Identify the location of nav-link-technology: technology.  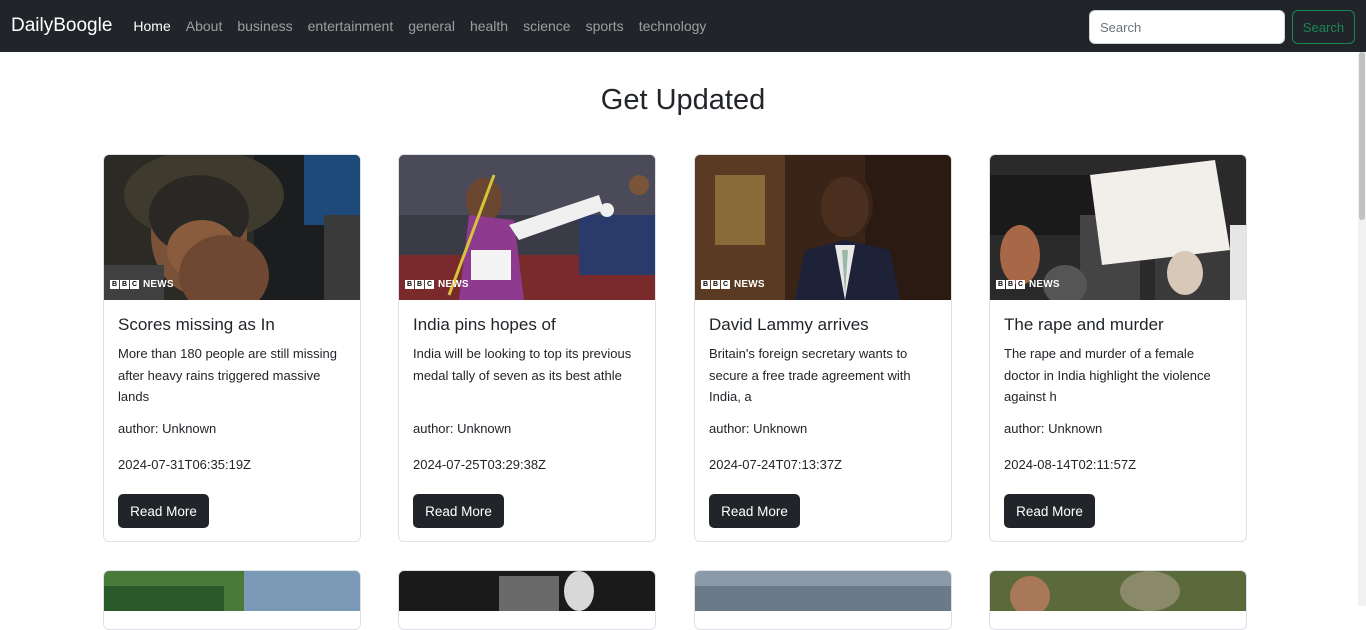
(673, 26).